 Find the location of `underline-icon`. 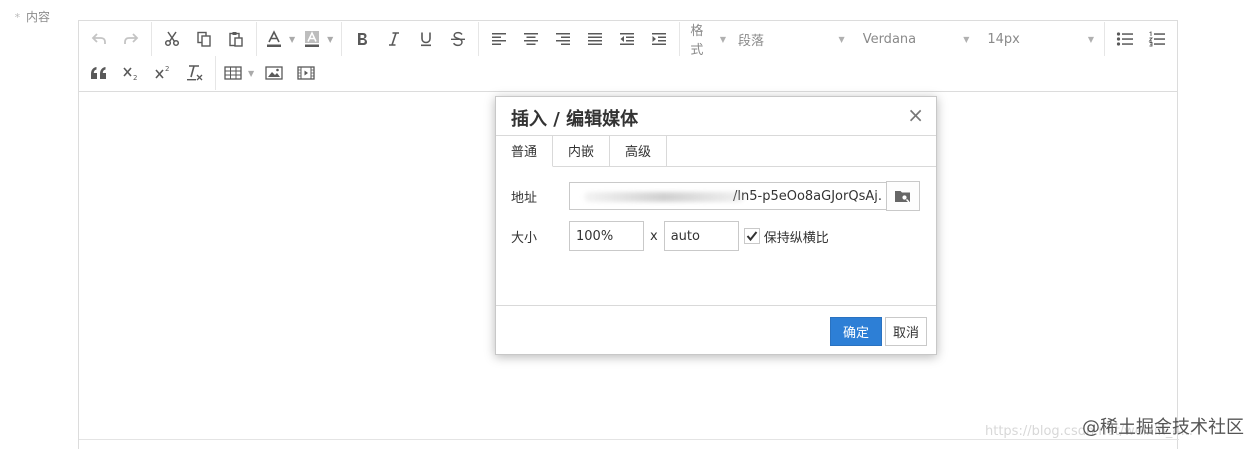

underline-icon is located at coordinates (426, 39).